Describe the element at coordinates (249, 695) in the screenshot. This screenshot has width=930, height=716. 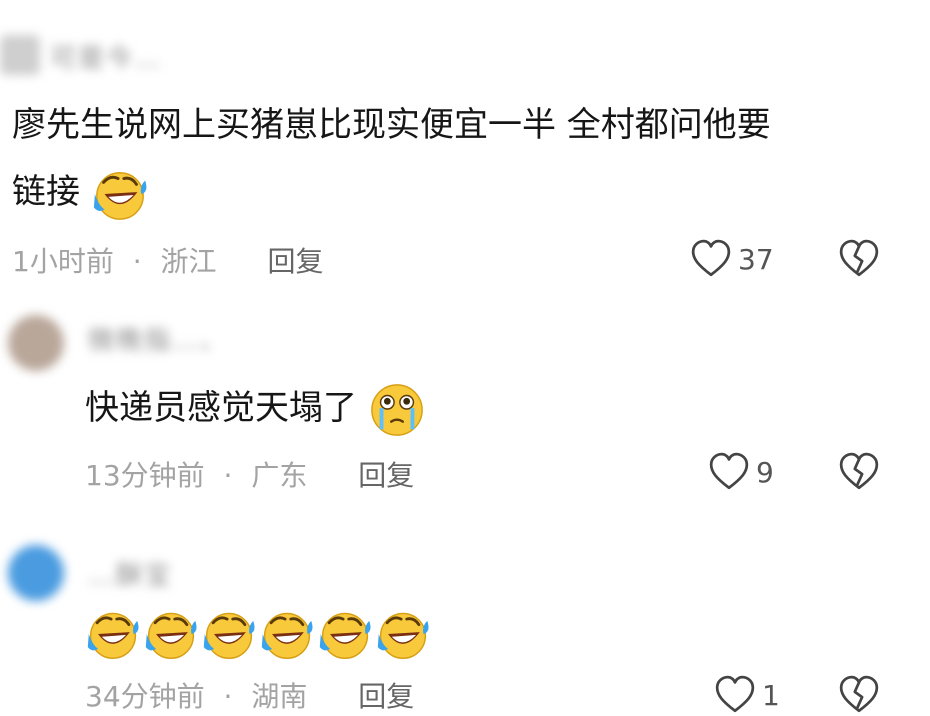
I see `comment-meta: 34分钟前 · 湖南 回复` at that location.